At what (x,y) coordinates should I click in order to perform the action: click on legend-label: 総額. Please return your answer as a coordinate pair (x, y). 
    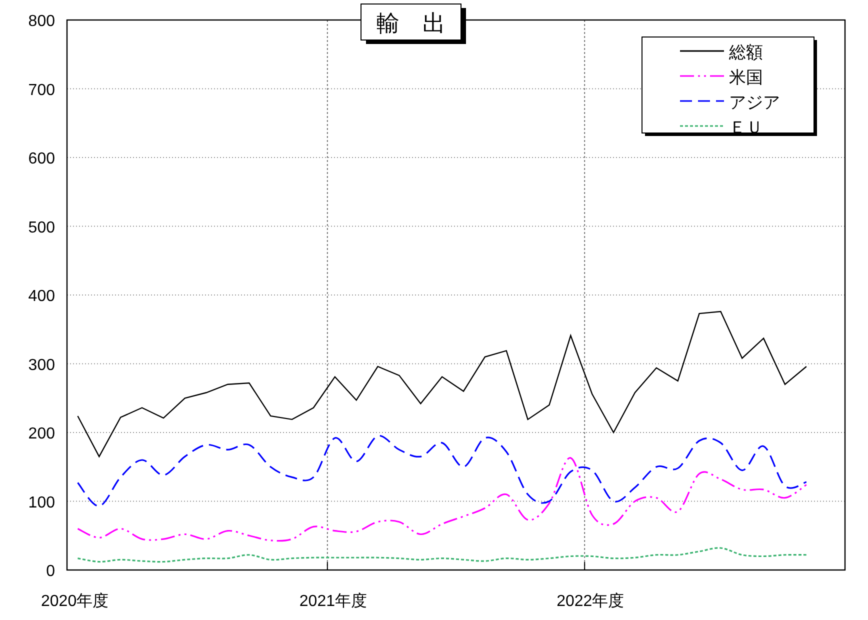
    Looking at the image, I should click on (746, 52).